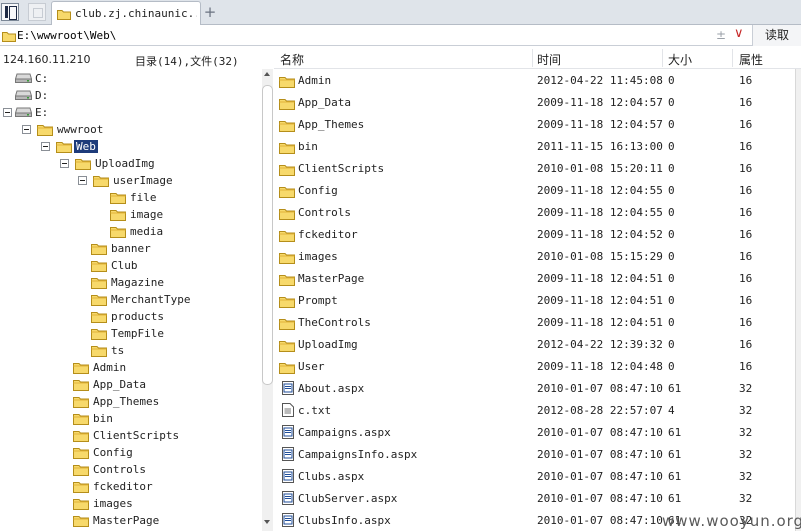 The image size is (801, 531). Describe the element at coordinates (131, 503) in the screenshot. I see `tree-node: images` at that location.